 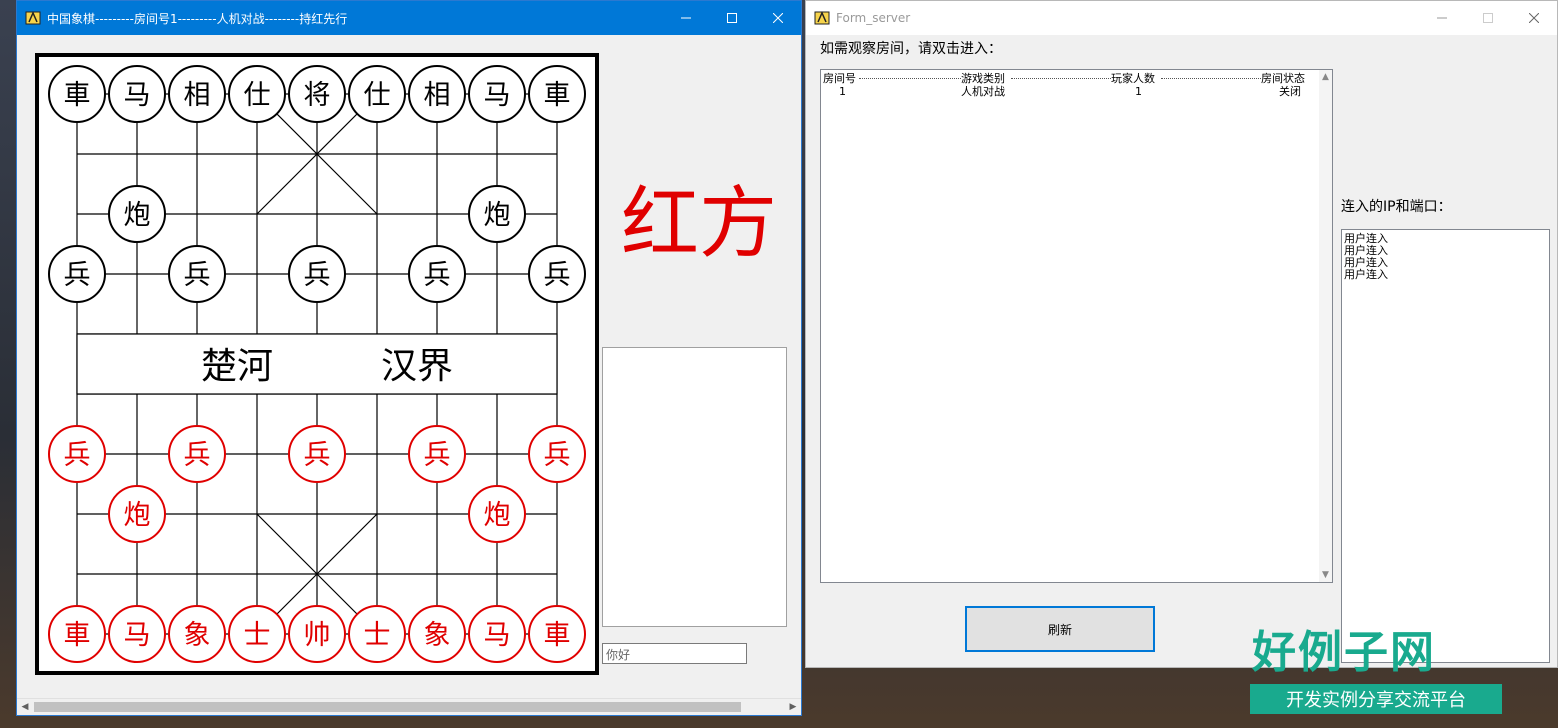 I want to click on piece-label: 帅, so click(x=317, y=635).